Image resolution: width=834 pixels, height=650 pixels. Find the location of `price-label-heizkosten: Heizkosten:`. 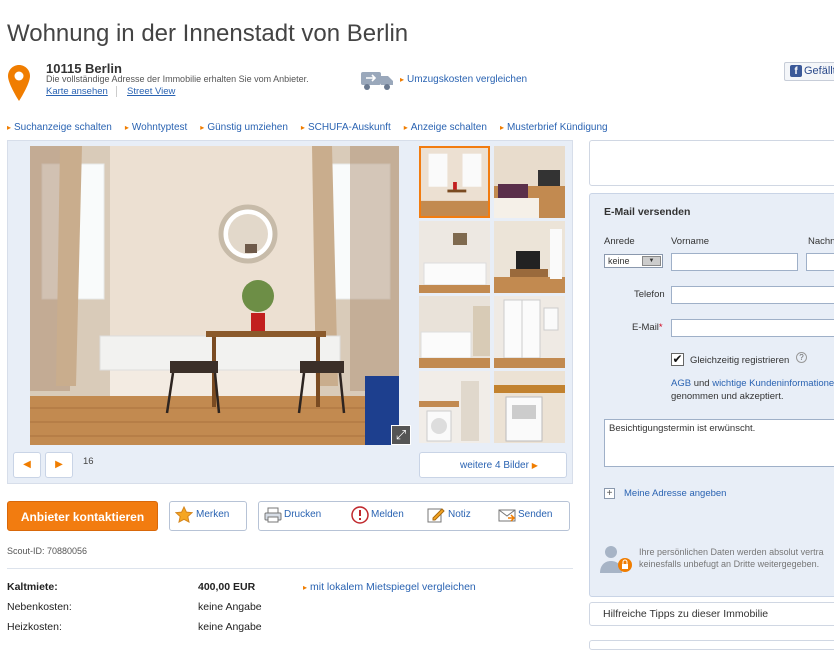

price-label-heizkosten: Heizkosten: is located at coordinates (34, 627).